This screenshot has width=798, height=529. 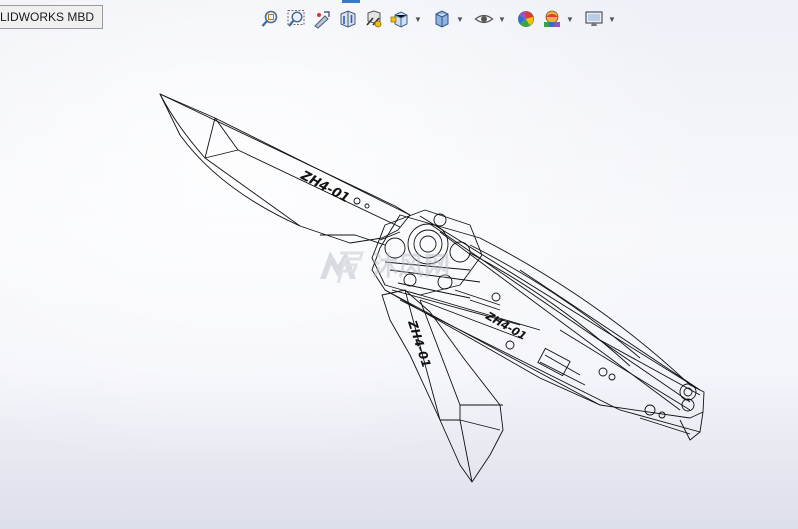 I want to click on solidworks-mbd-tab: LIDWORKS MBD, so click(x=52, y=17).